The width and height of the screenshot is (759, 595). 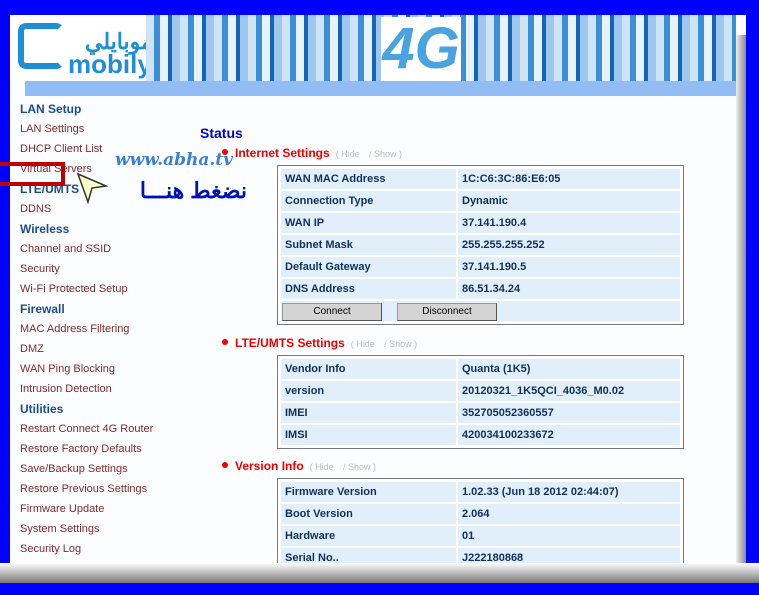 What do you see at coordinates (385, 88) in the screenshot?
I see `header-bar` at bounding box center [385, 88].